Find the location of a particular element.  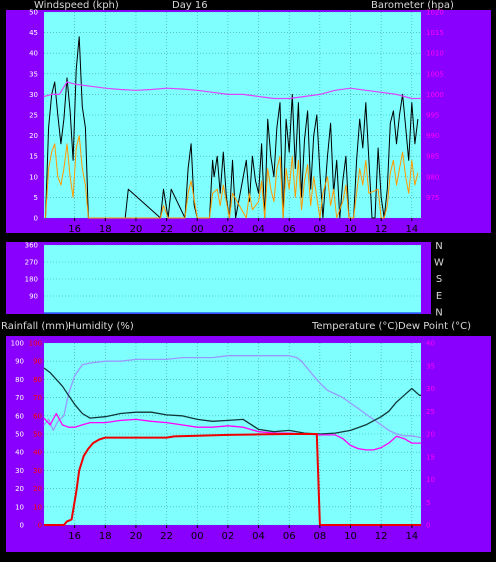

climate-xtick-label: 22 is located at coordinates (166, 536).